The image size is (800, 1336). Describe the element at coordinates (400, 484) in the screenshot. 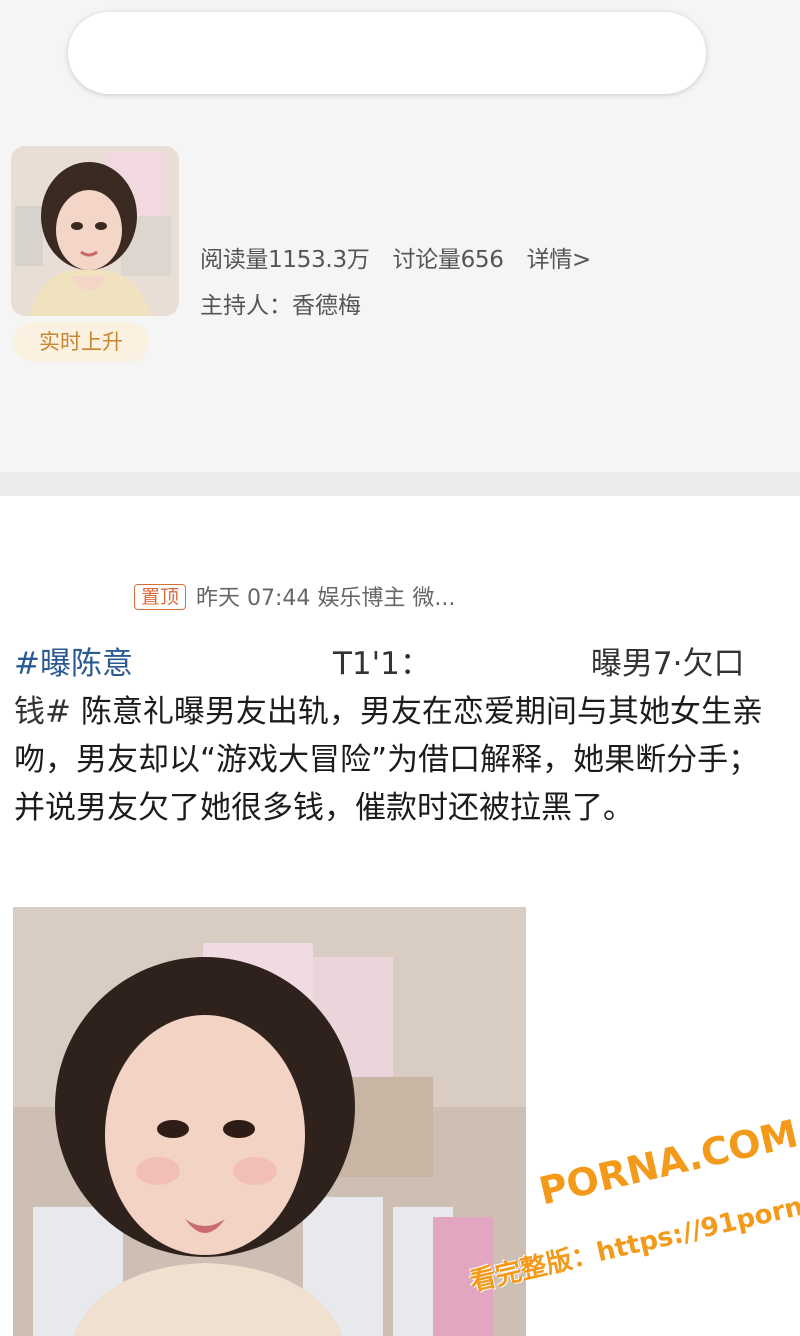

I see `section-divider` at that location.